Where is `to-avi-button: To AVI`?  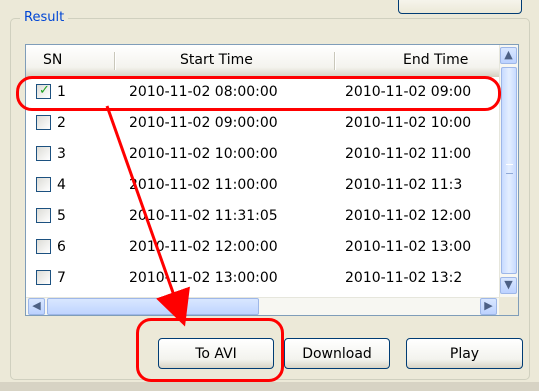 to-avi-button: To AVI is located at coordinates (216, 353).